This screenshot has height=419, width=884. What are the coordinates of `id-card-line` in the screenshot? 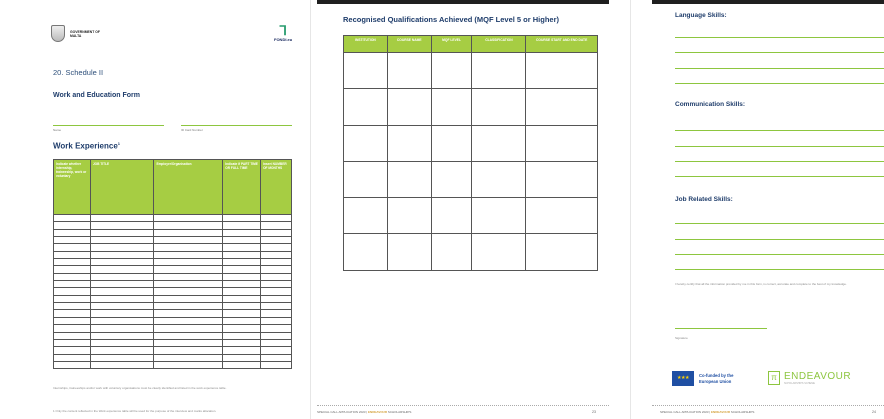 It's located at (236, 125).